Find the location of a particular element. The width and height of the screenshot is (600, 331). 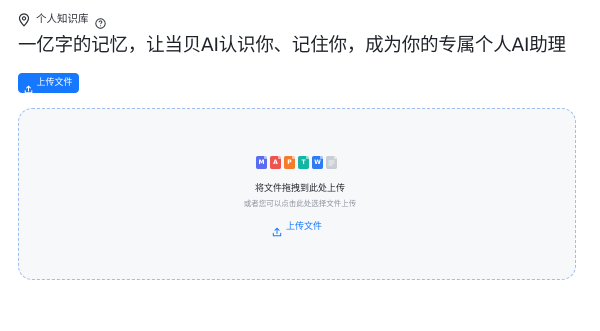

page-title: 个人知识库 is located at coordinates (62, 19).